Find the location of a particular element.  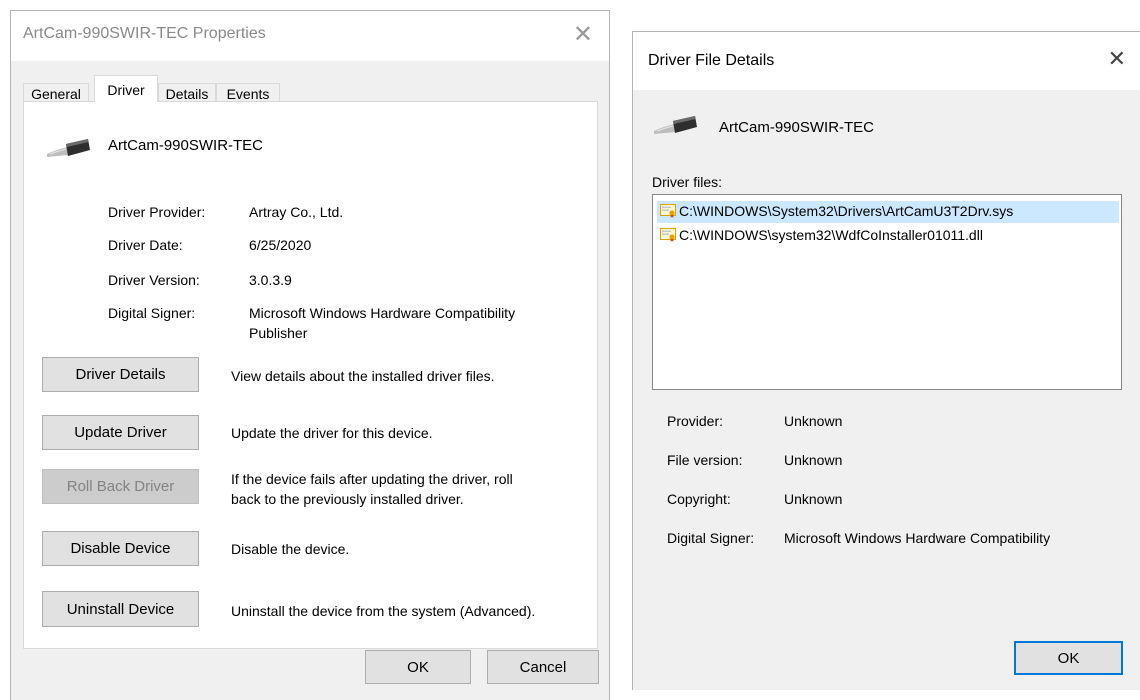

digital-signer-value-line2: Publisher is located at coordinates (278, 333).